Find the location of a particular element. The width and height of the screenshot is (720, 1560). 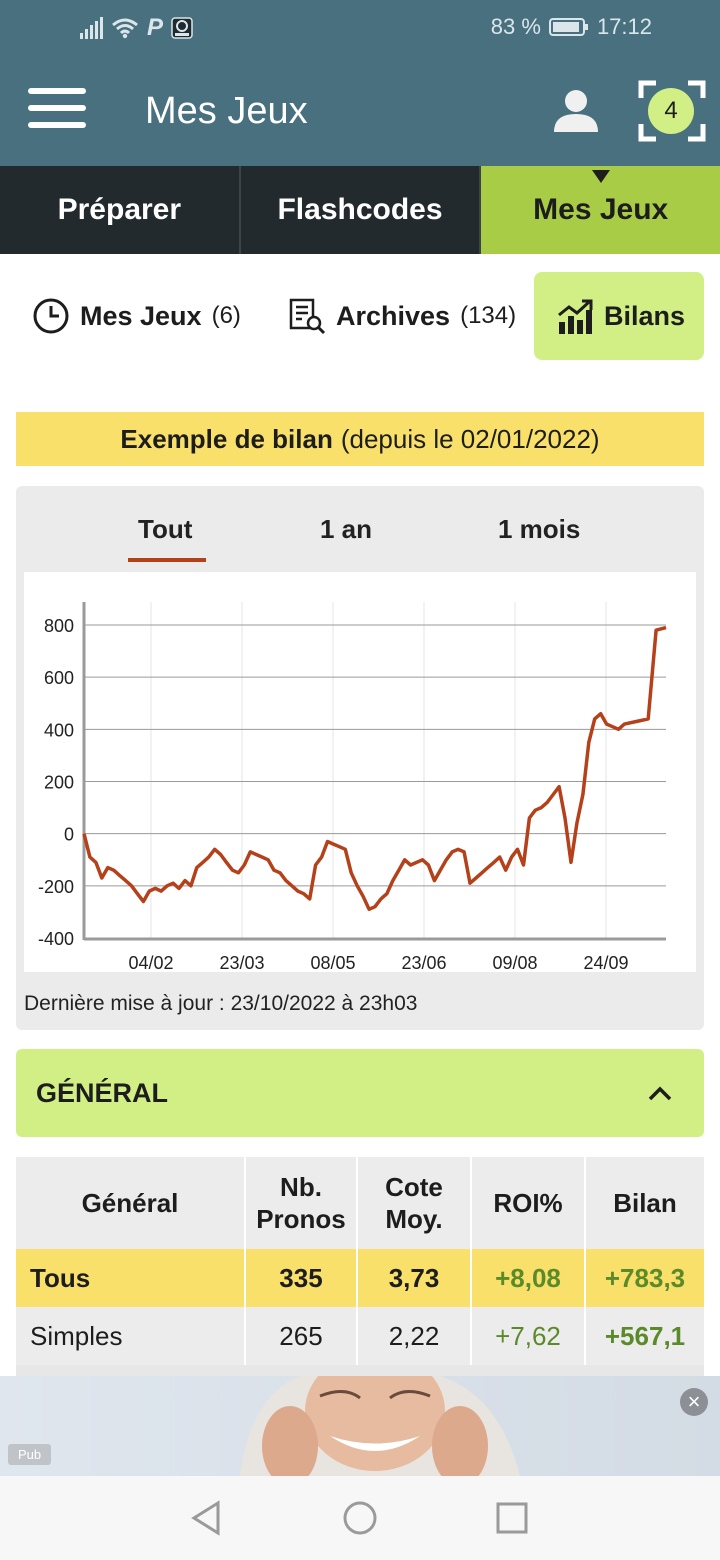

clock-time: 17:12 is located at coordinates (624, 26).